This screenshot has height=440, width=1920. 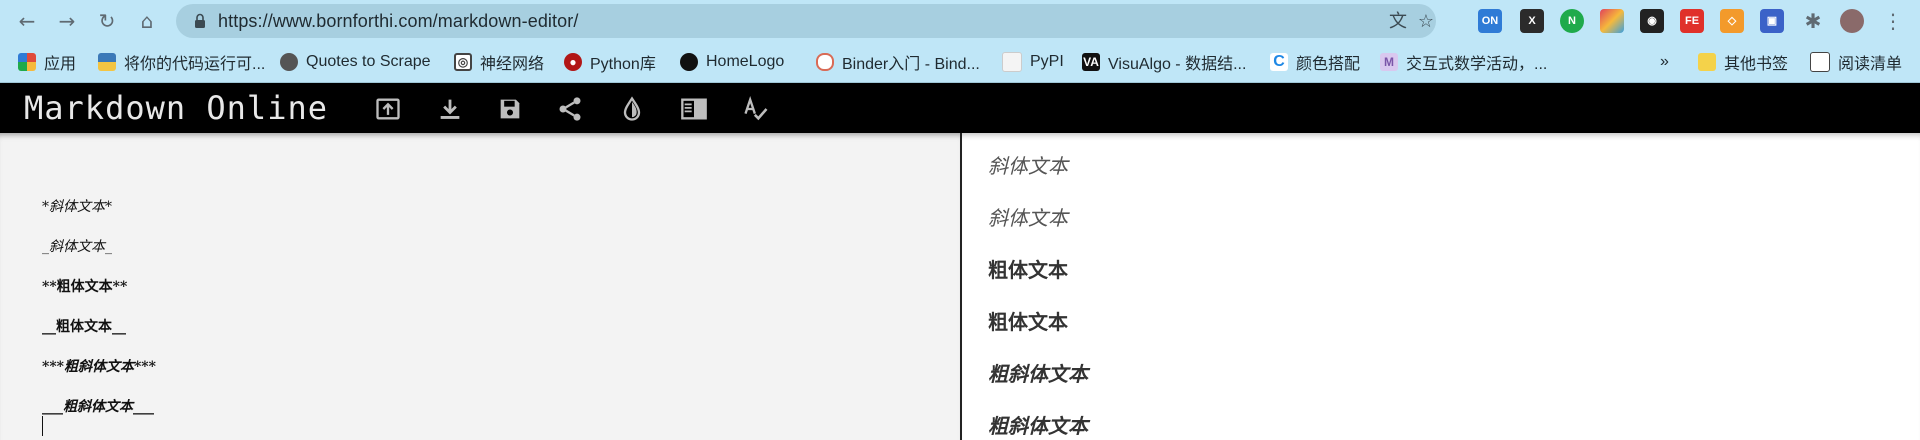 I want to click on other-bookmarks-folder: 其他书签, so click(x=1743, y=62).